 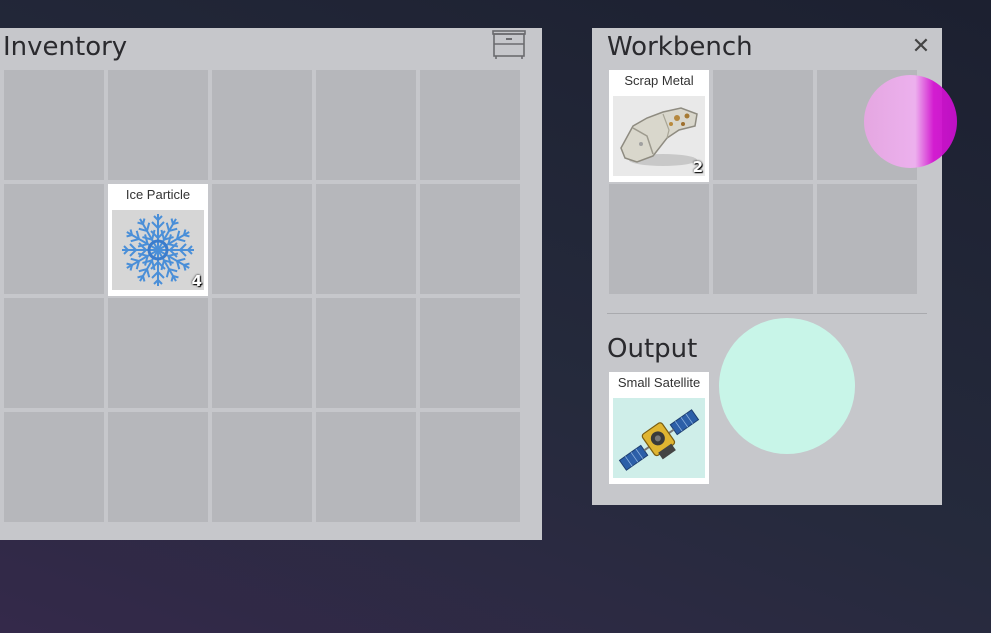 I want to click on inventory-item-ice-particle: Ice Particle 4, so click(x=158, y=240).